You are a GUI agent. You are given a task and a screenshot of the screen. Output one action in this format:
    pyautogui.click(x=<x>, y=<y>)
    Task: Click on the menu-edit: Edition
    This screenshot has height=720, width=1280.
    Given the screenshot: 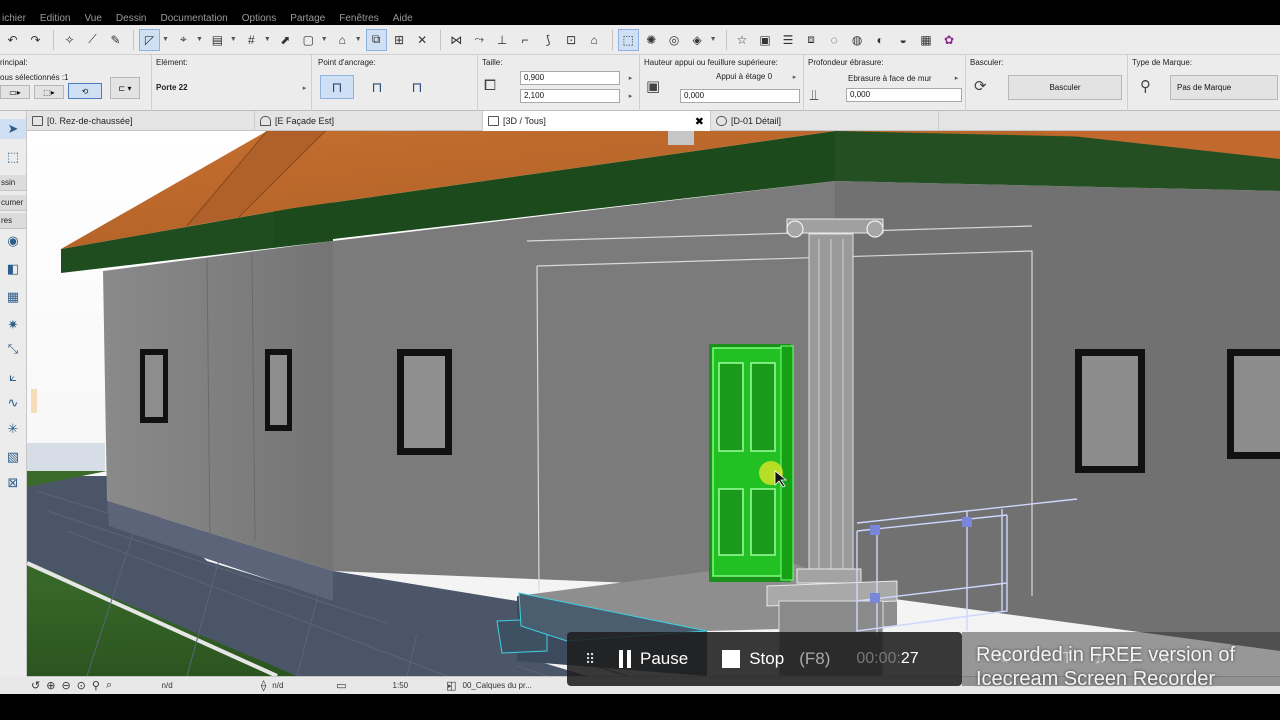 What is the action you would take?
    pyautogui.click(x=55, y=19)
    